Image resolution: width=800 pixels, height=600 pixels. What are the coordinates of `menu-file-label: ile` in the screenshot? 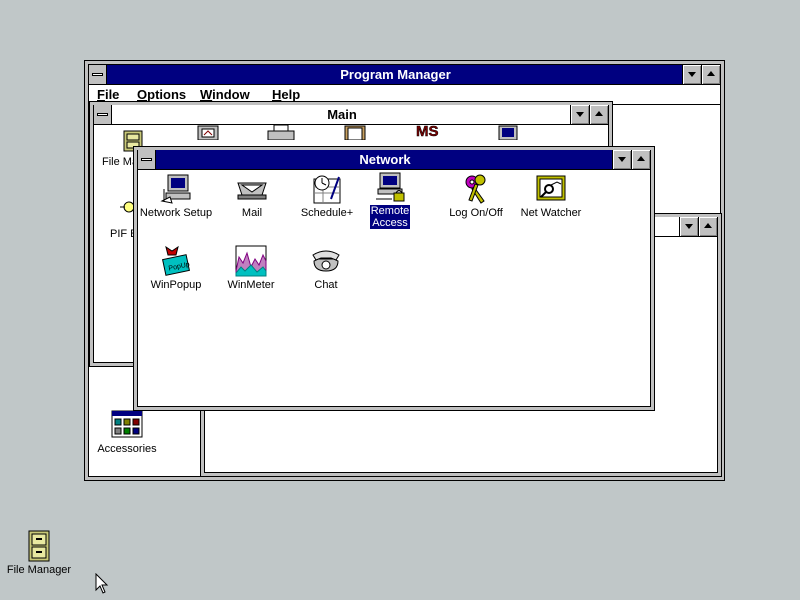 It's located at (112, 94).